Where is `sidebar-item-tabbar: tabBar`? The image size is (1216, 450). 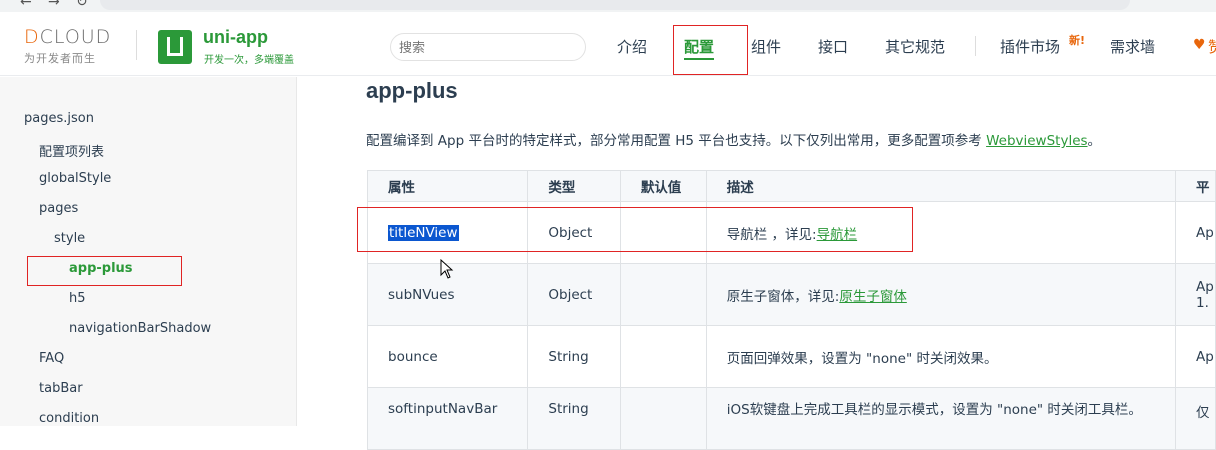
sidebar-item-tabbar: tabBar is located at coordinates (61, 388).